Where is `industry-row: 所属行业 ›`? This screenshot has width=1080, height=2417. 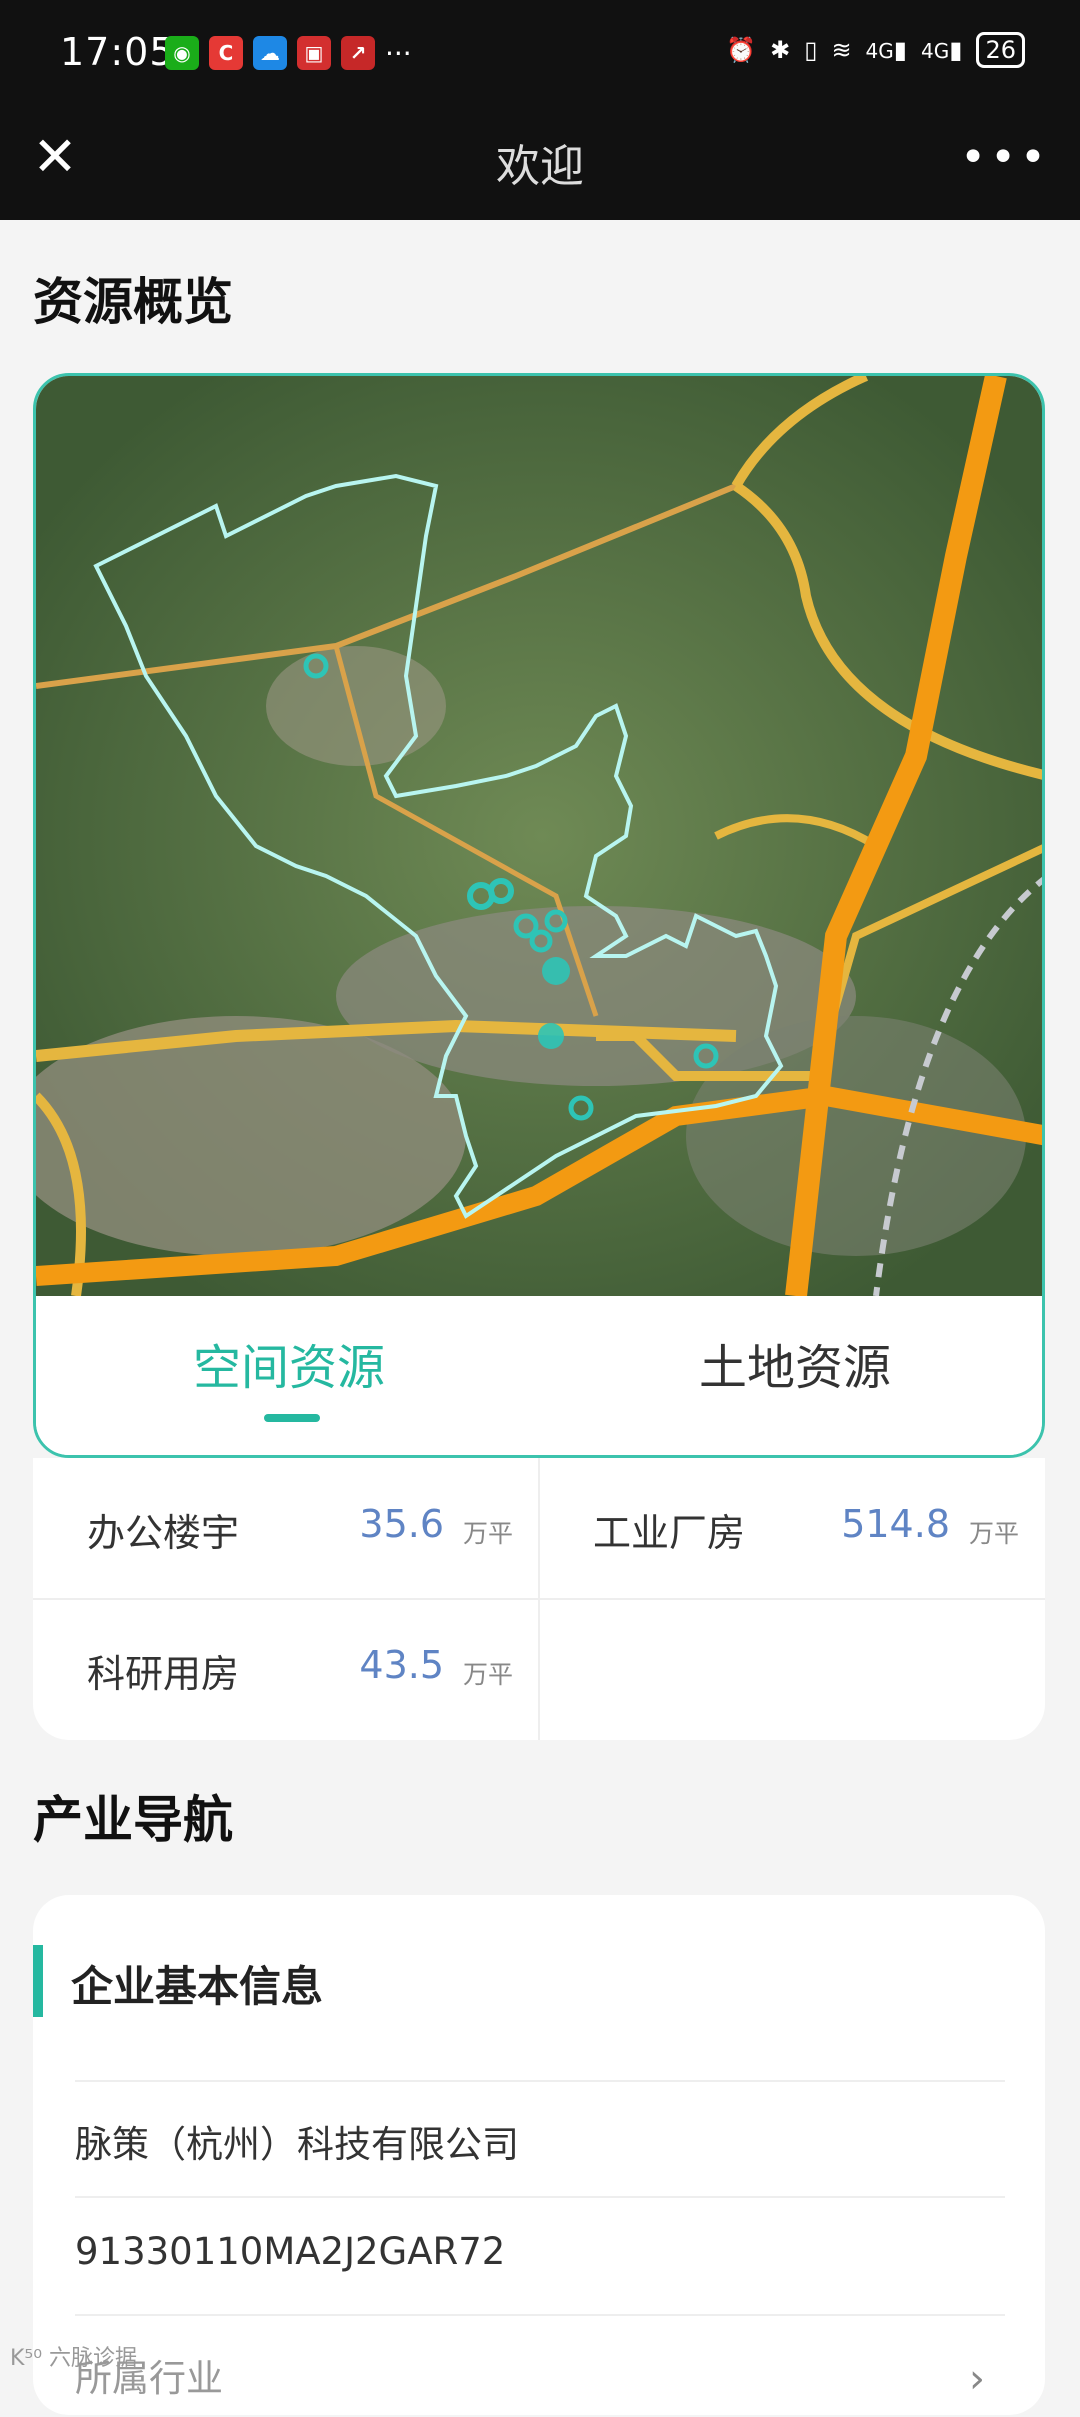 industry-row: 所属行业 › is located at coordinates (540, 2365).